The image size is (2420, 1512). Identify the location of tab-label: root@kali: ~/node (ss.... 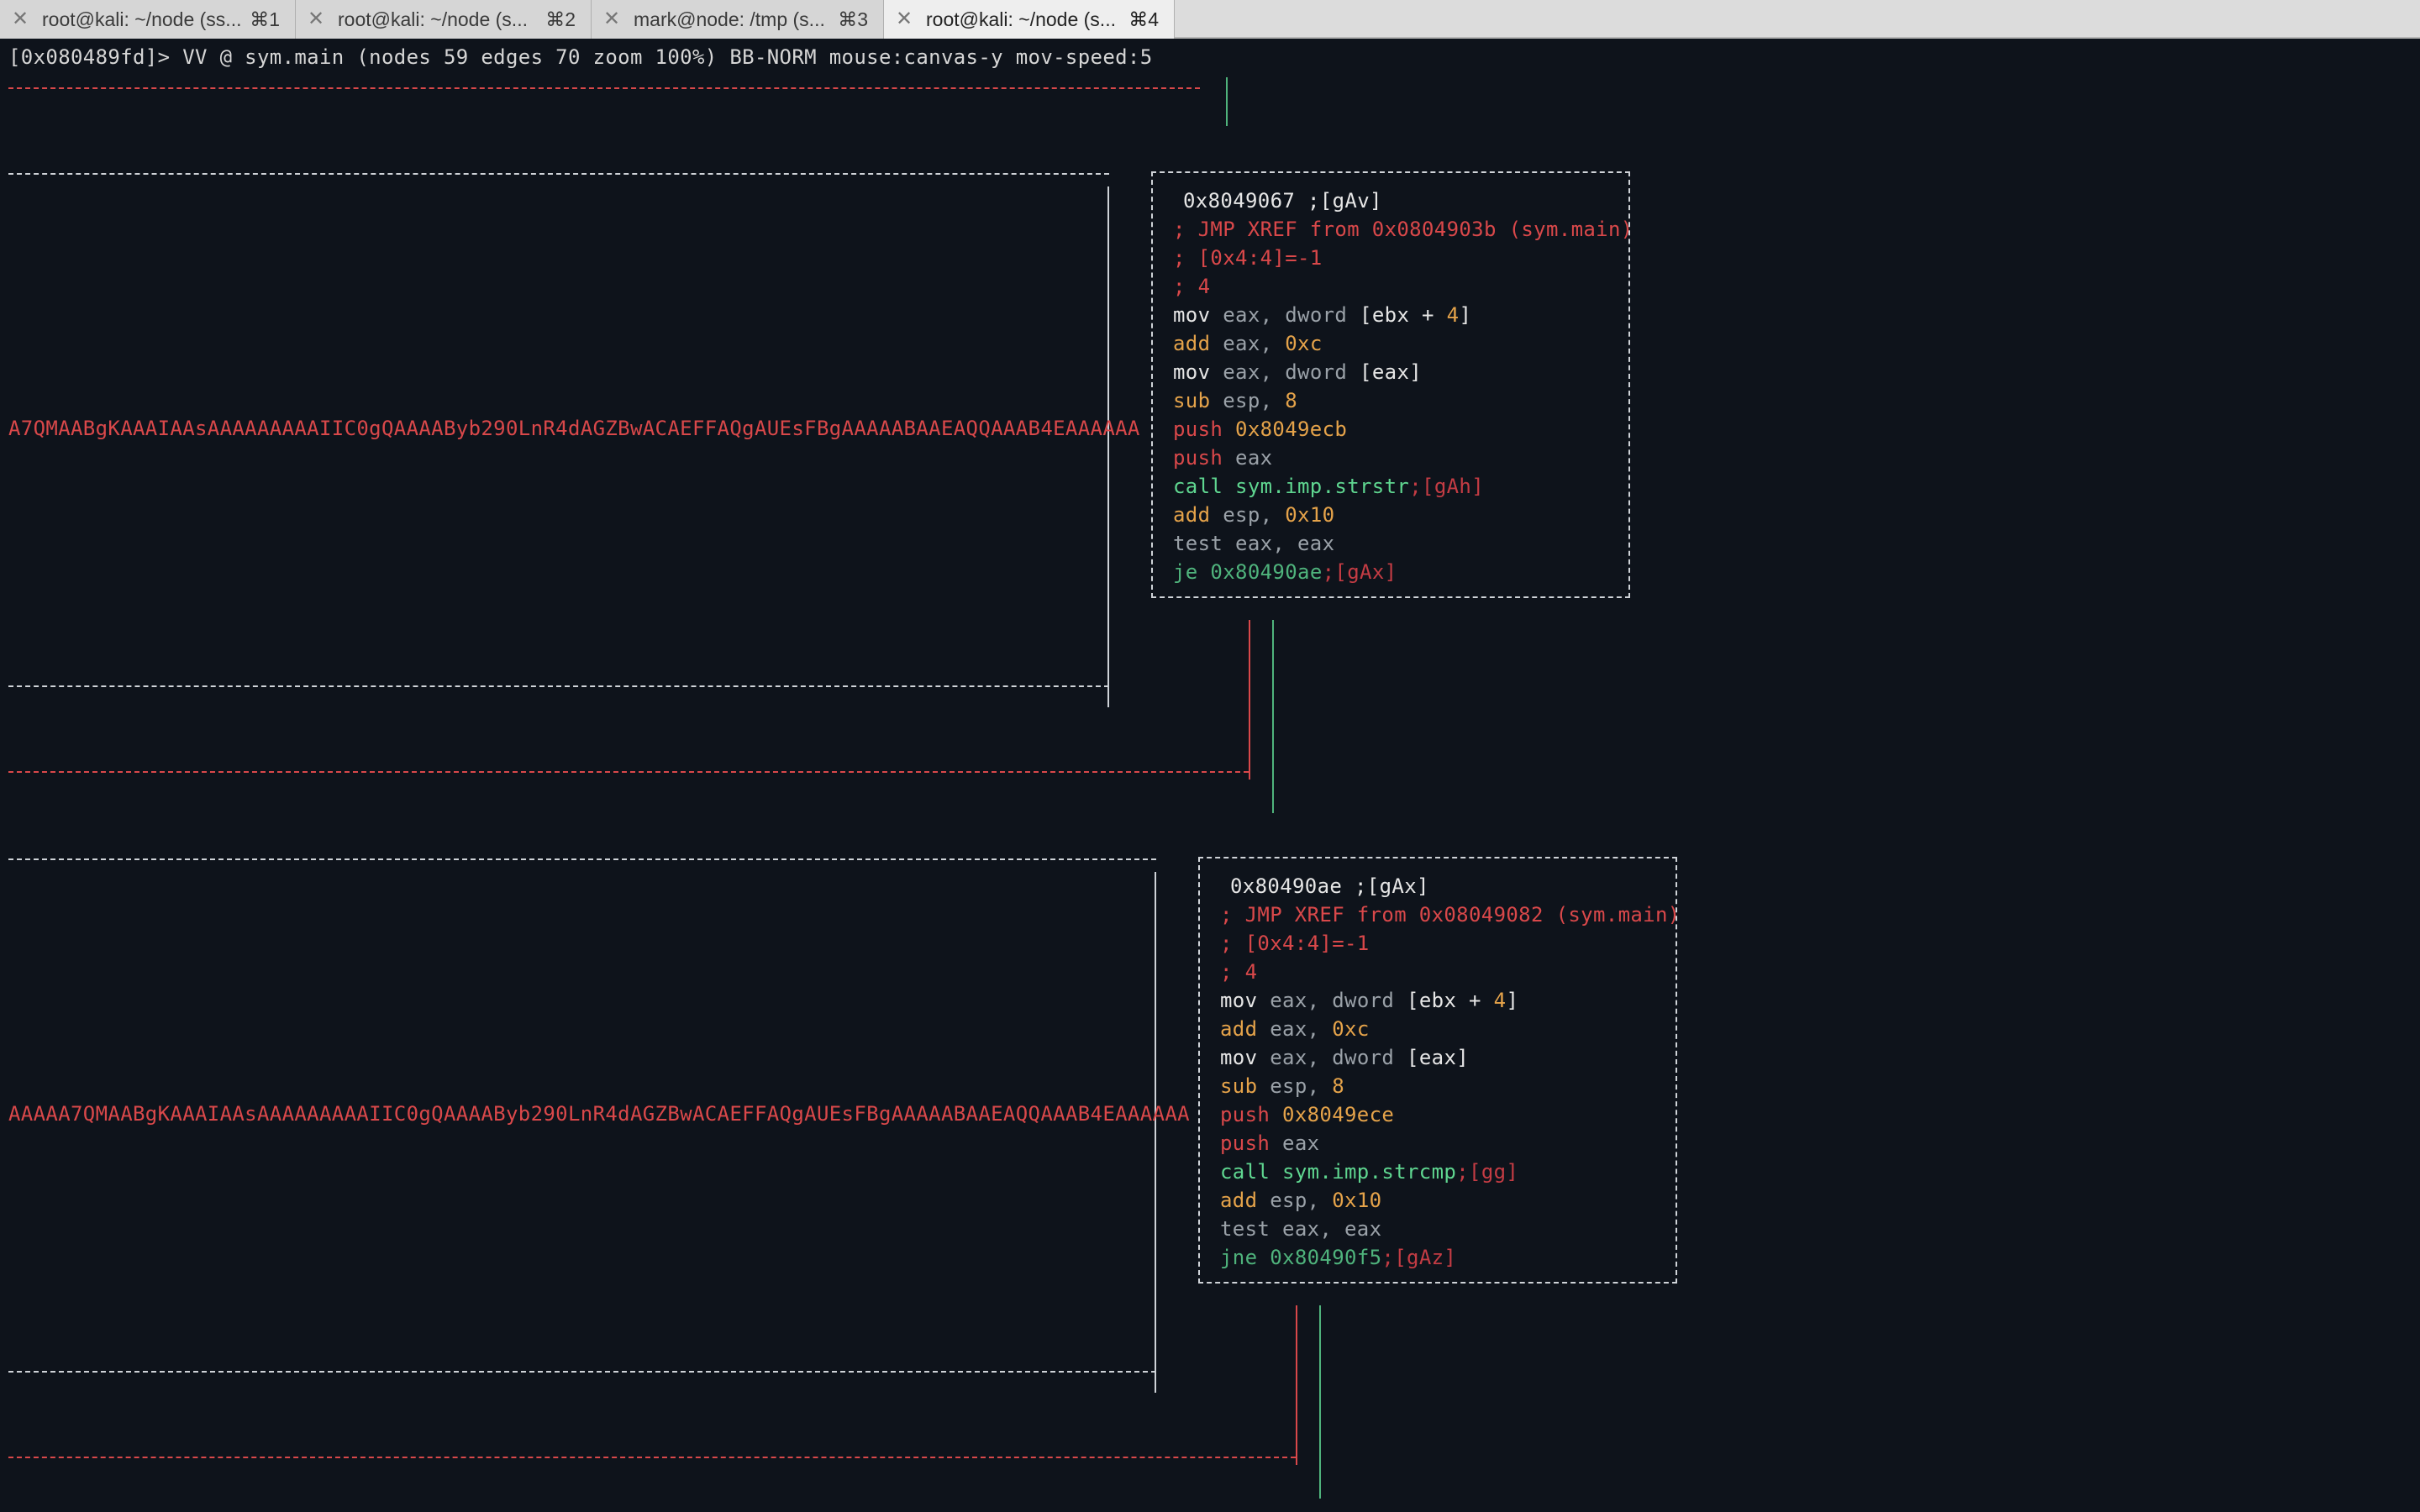
(142, 19).